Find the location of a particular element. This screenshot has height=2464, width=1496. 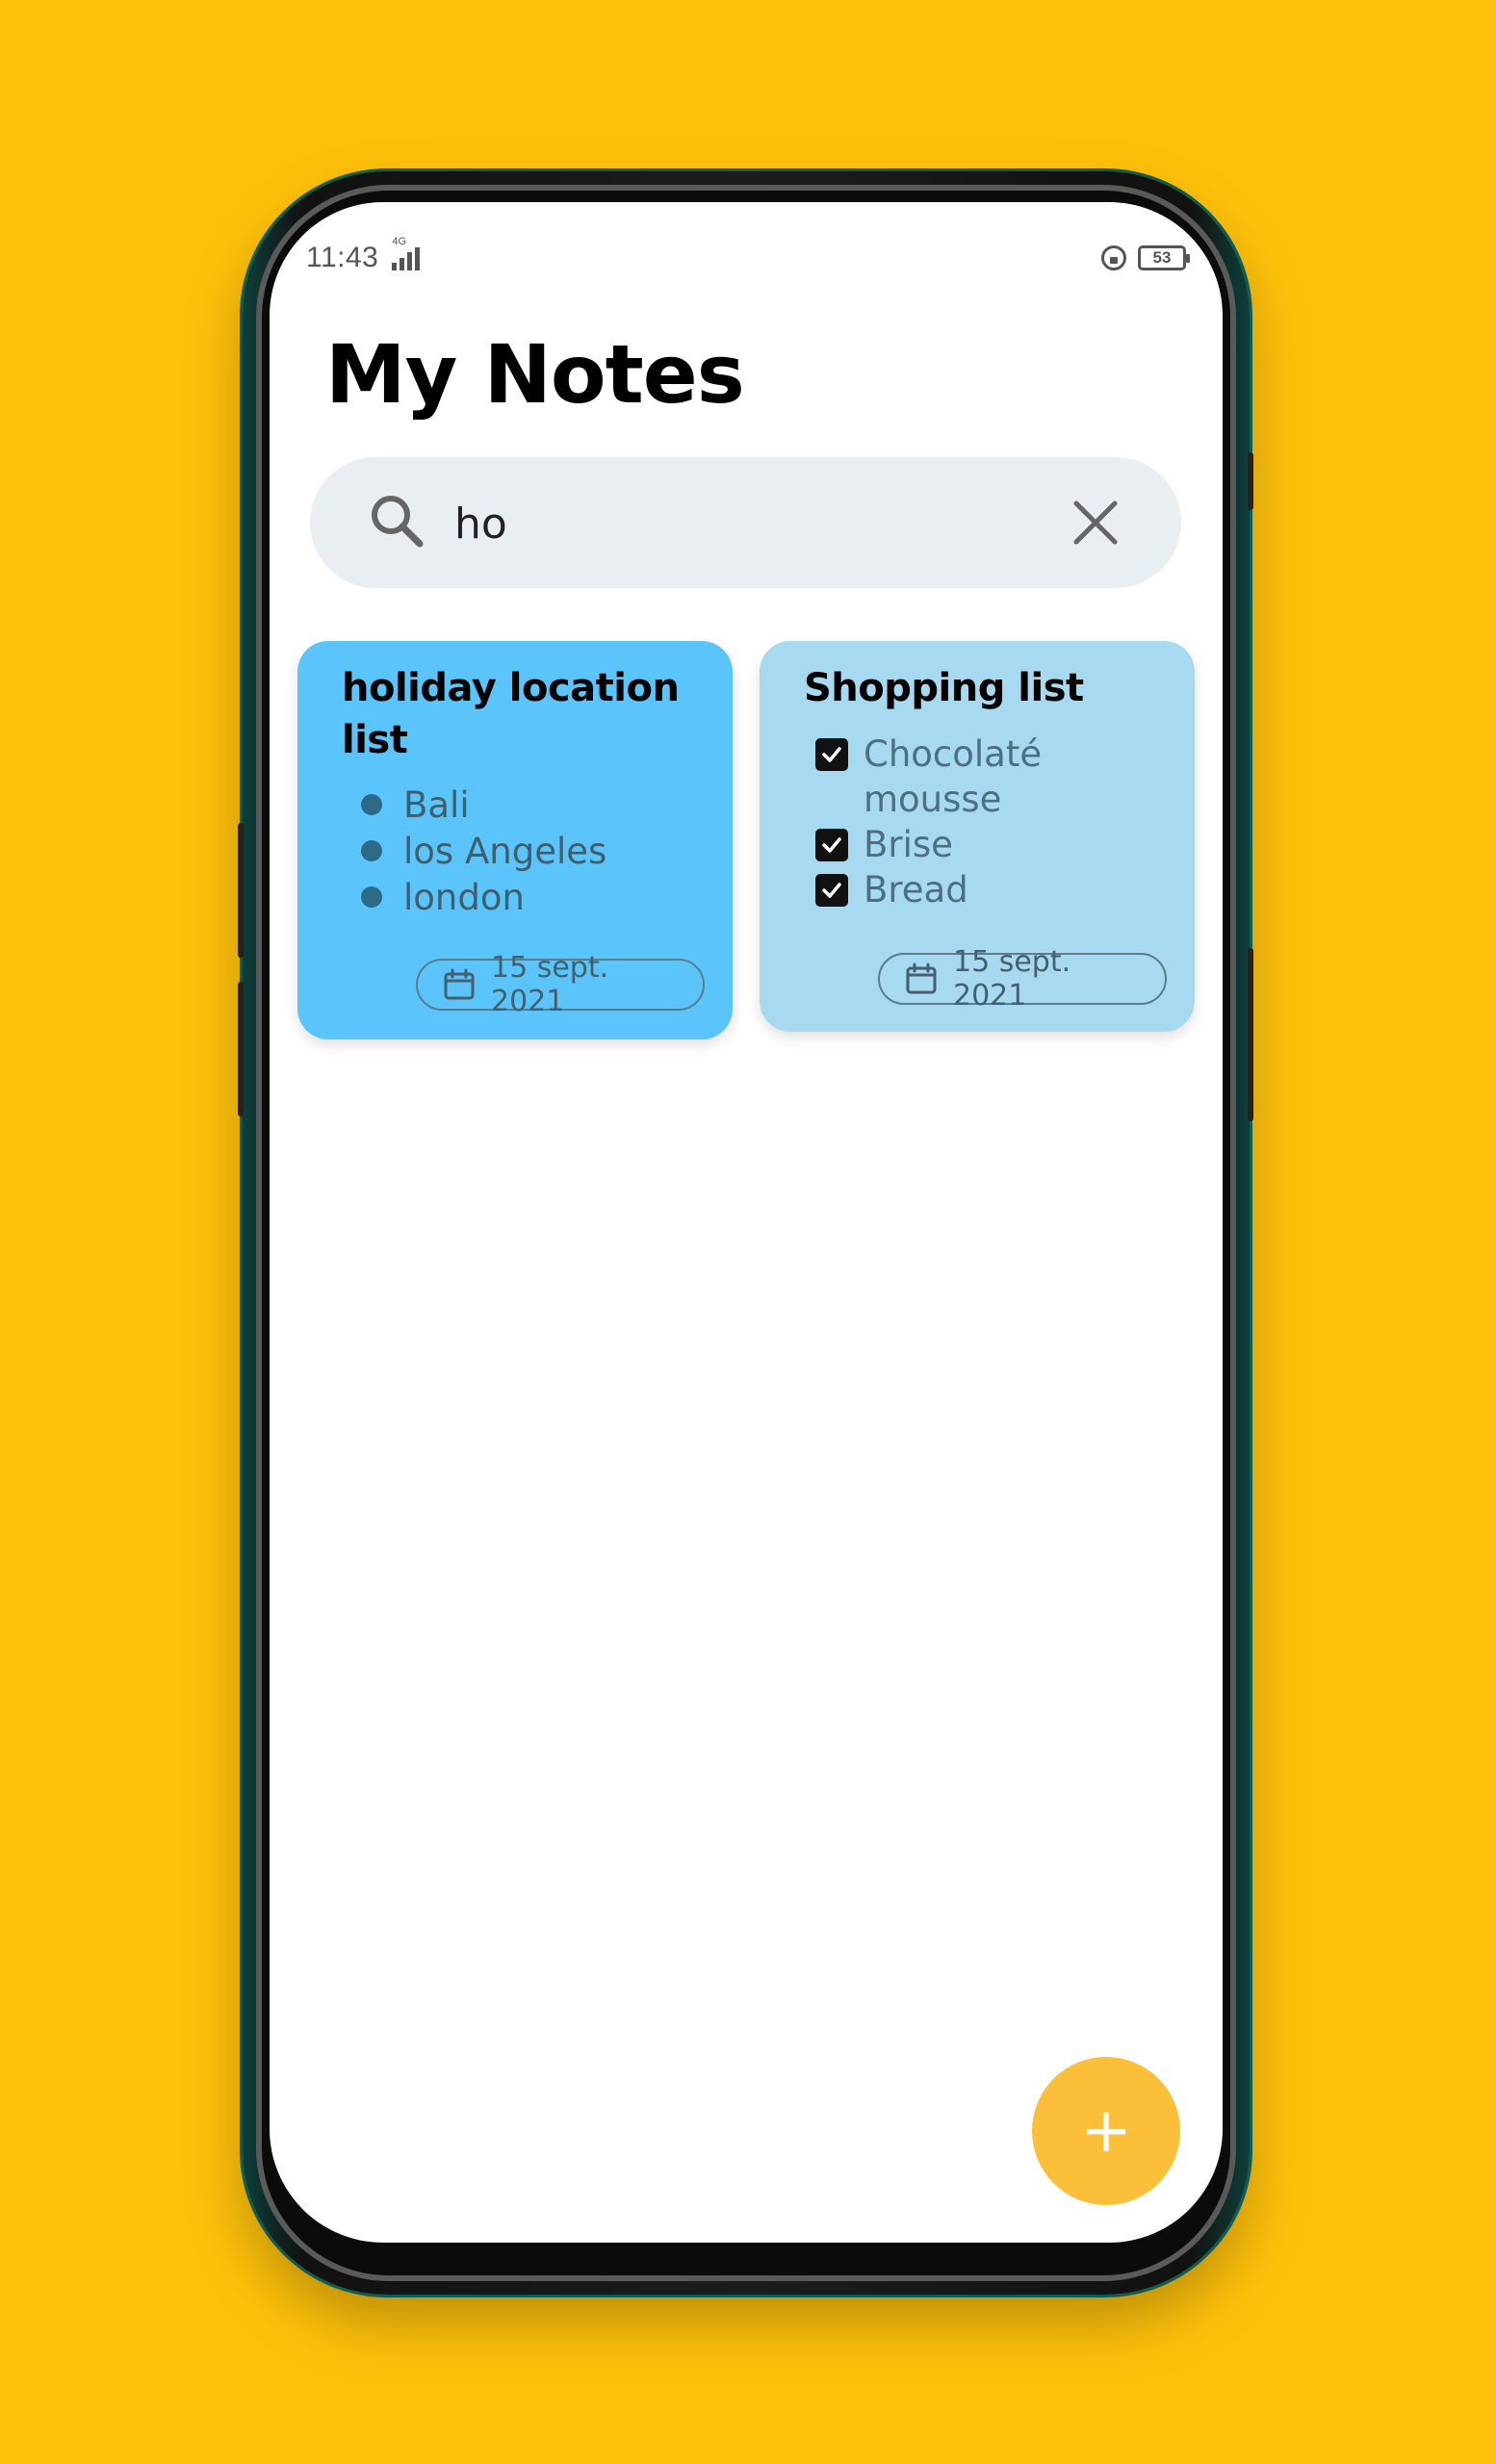

battery-level: 53 is located at coordinates (1162, 257).